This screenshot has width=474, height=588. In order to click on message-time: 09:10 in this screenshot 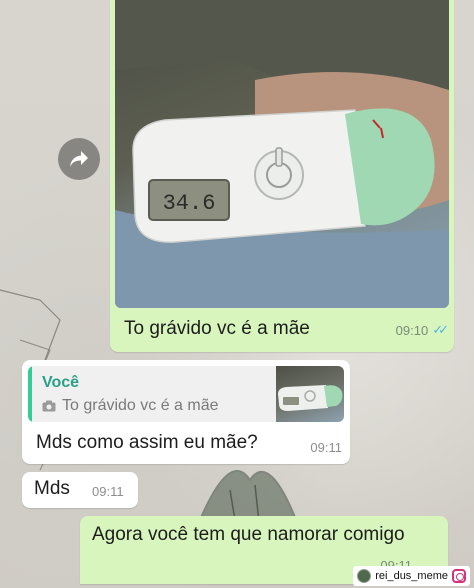, I will do `click(412, 330)`.